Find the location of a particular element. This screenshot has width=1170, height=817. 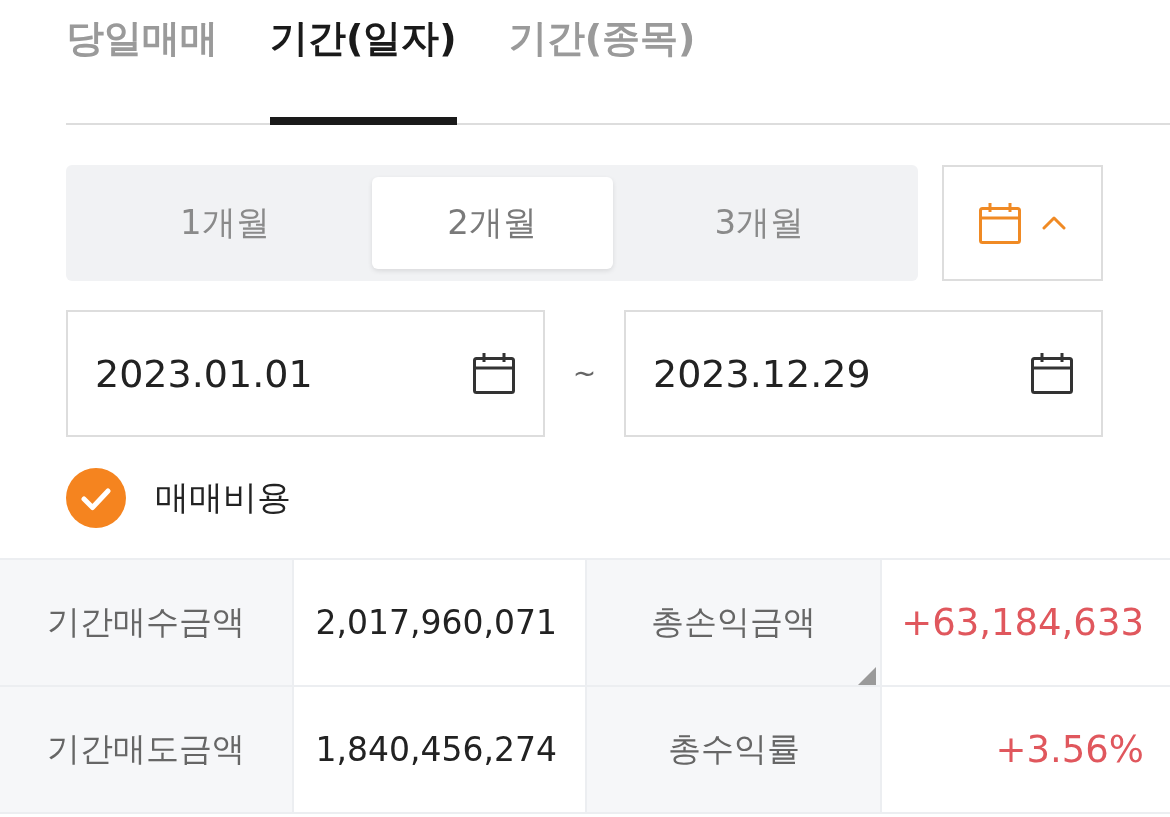

checkbox-label: 매매비용 is located at coordinates (223, 497).